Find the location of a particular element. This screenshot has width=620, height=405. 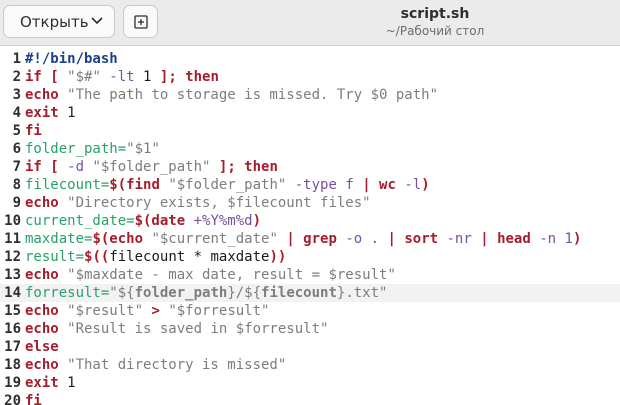

line-code: else is located at coordinates (42, 347).